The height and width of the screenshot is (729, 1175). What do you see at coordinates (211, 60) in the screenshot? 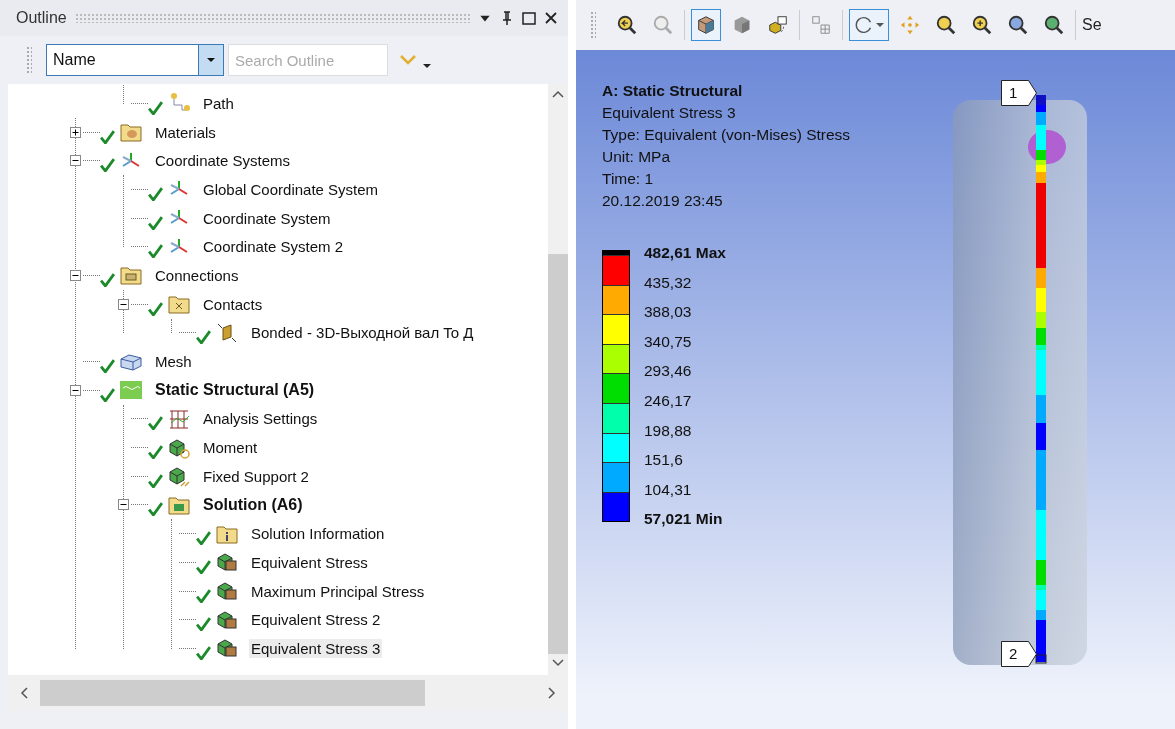
I see `caret-icon` at bounding box center [211, 60].